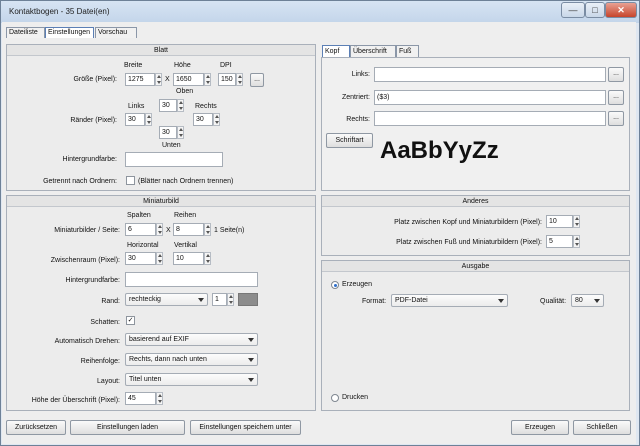 This screenshot has height=446, width=640. What do you see at coordinates (140, 398) in the screenshot?
I see `ueberschrift-hoehe-input: 45` at bounding box center [140, 398].